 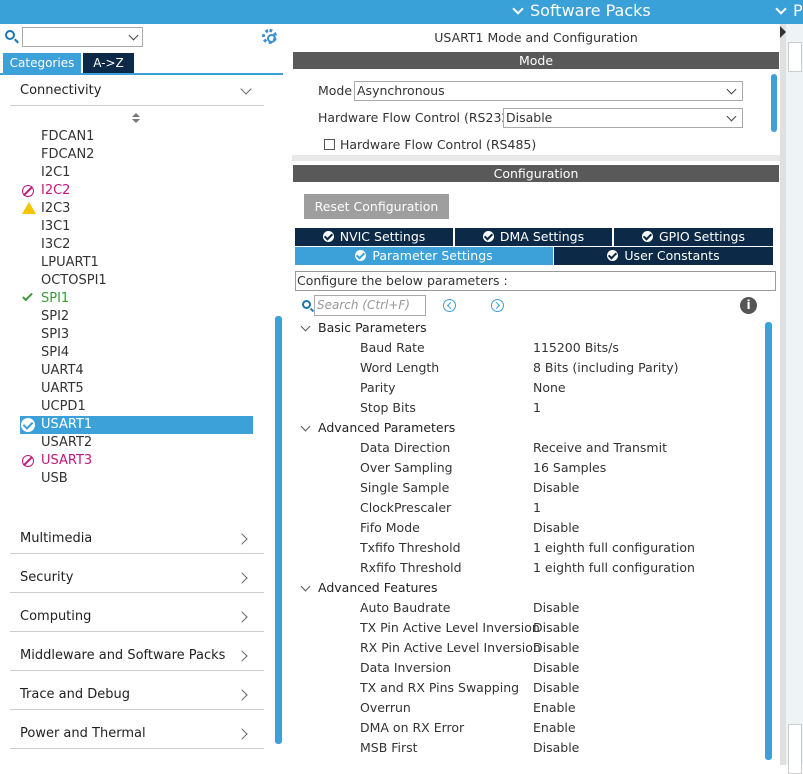 I want to click on peripheral-item-ucpd1: UCPD1, so click(x=136, y=407).